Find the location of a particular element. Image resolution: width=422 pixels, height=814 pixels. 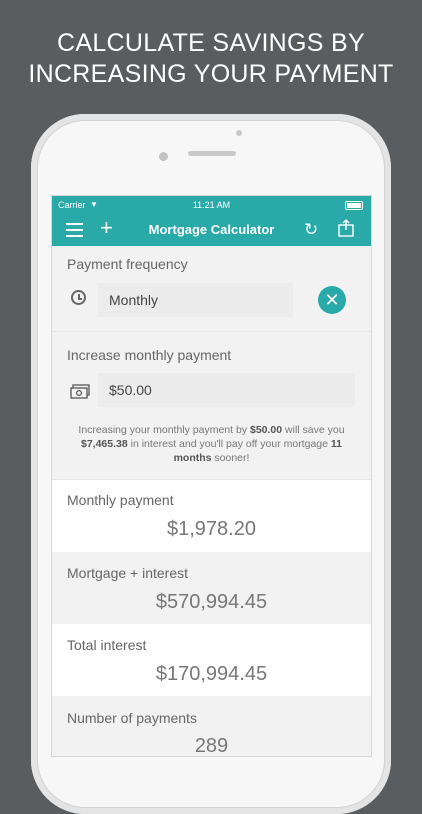

increase-payment-label: Increase monthly payment is located at coordinates (149, 355).